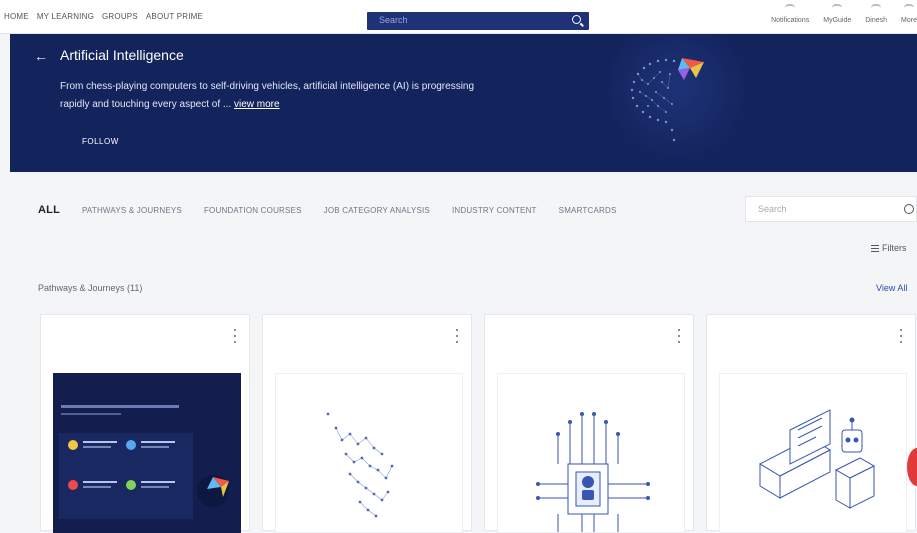  I want to click on isometric-dashboard-robot-icon, so click(817, 459).